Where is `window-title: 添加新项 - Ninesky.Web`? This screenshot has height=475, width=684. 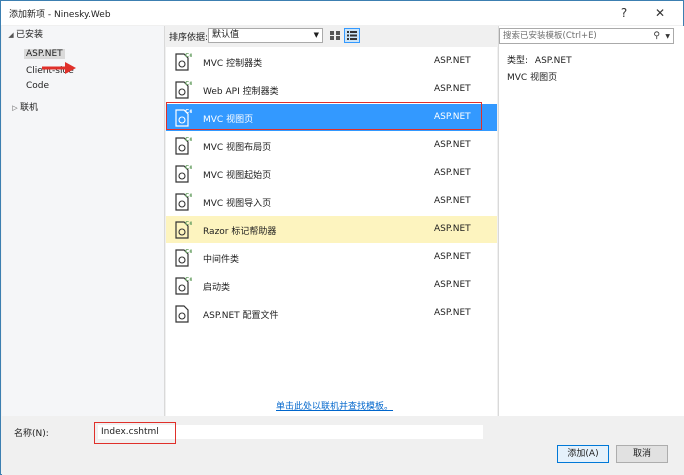
window-title: 添加新项 - Ninesky.Web is located at coordinates (60, 15).